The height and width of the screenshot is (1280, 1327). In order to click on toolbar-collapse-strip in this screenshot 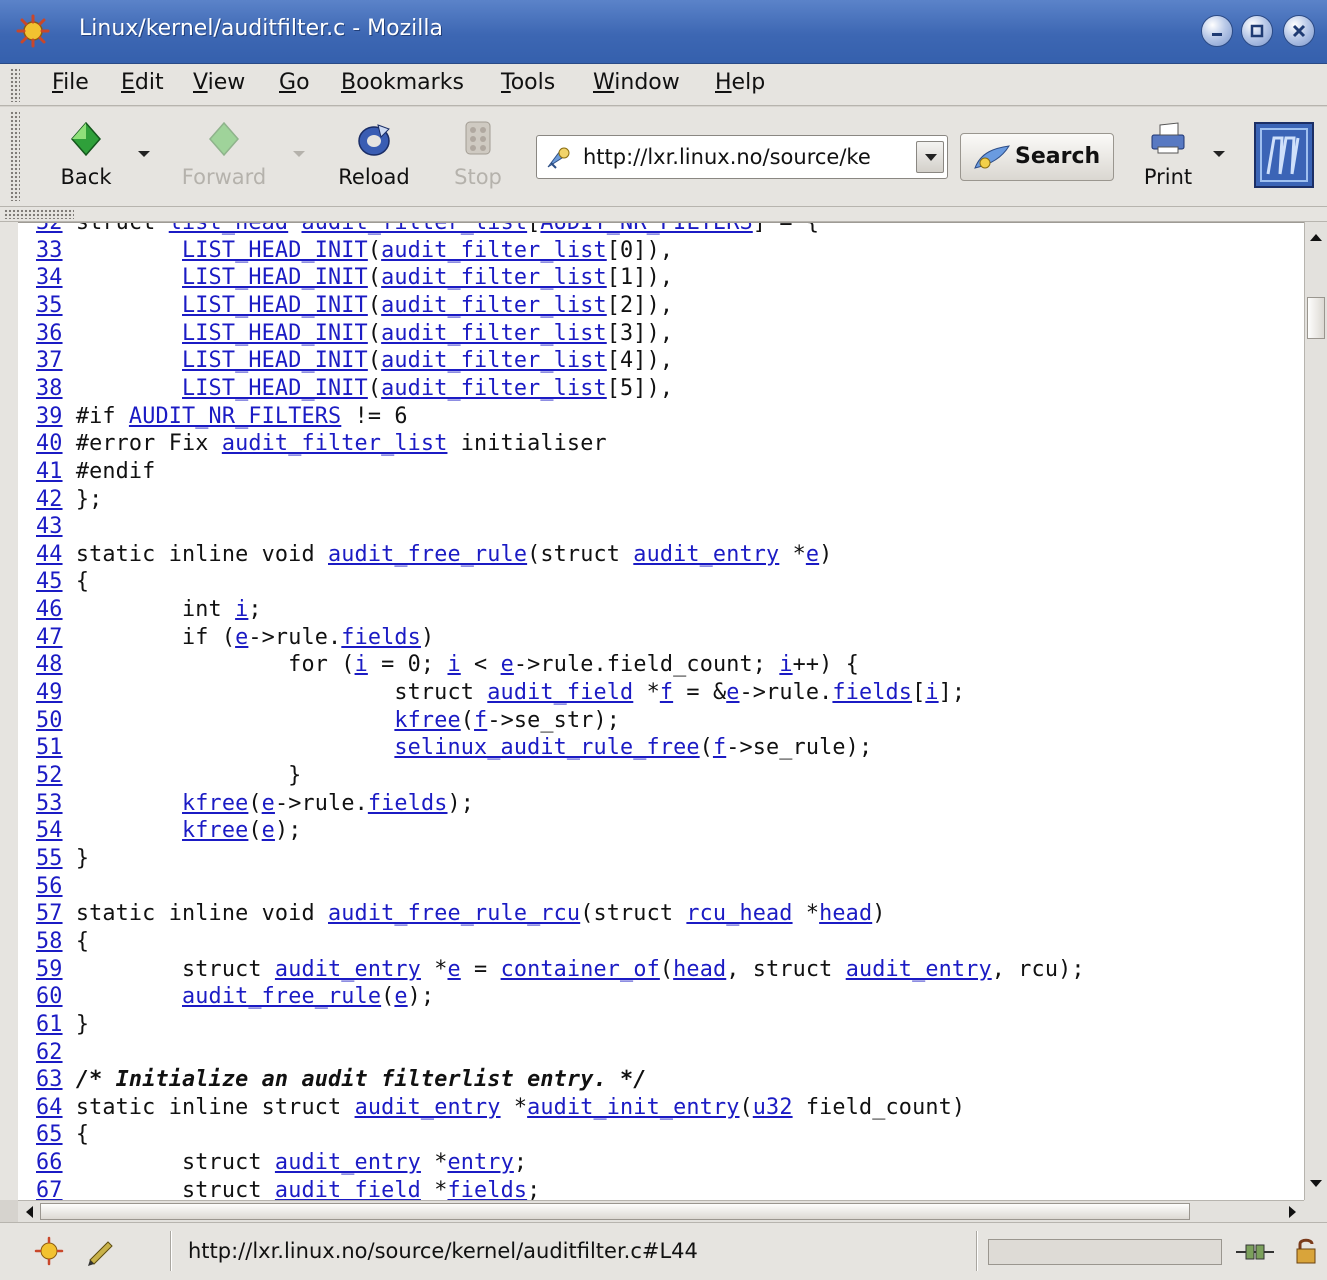, I will do `click(663, 214)`.